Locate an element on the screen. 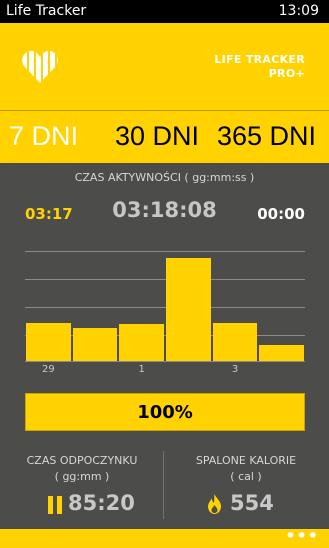 The height and width of the screenshot is (548, 329). activity-right-value: 00:00 is located at coordinates (281, 214).